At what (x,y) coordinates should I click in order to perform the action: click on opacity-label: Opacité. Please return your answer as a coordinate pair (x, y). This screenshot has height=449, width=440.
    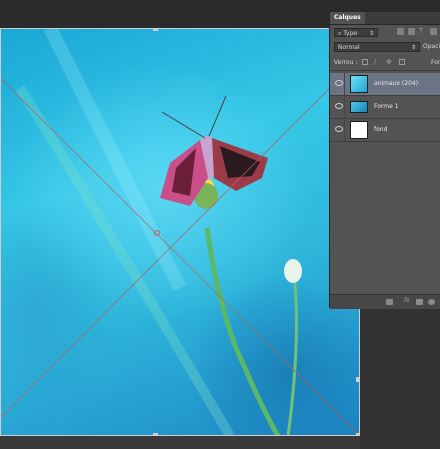
    Looking at the image, I should click on (431, 47).